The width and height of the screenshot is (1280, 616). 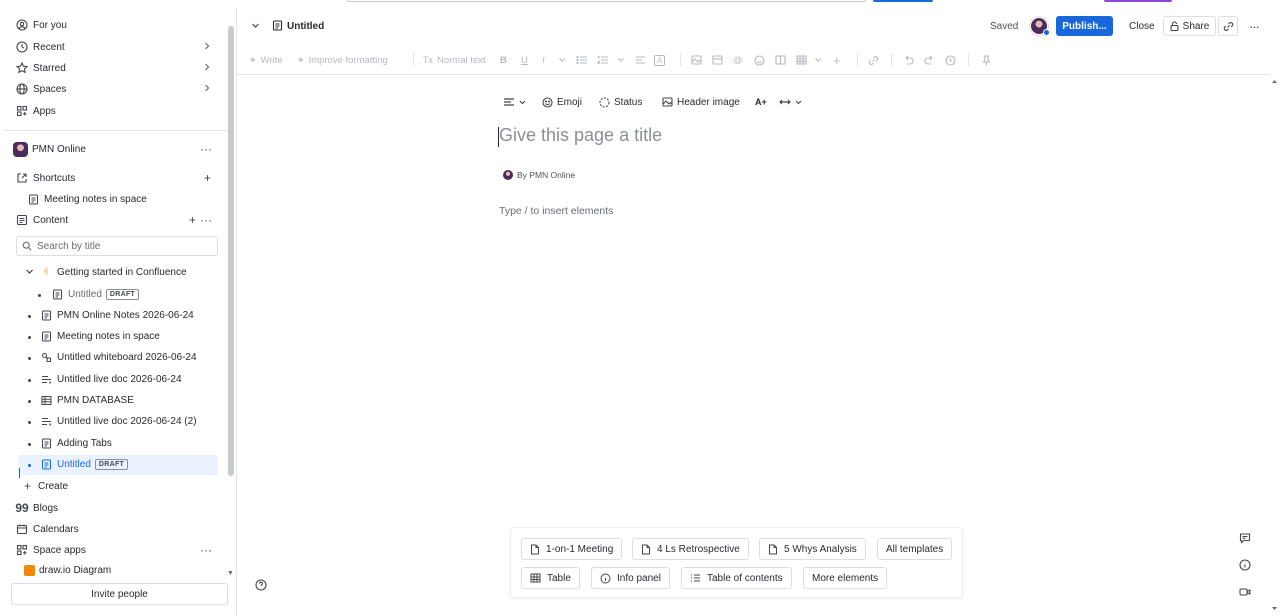 What do you see at coordinates (582, 60) in the screenshot?
I see `bullet-list-icon` at bounding box center [582, 60].